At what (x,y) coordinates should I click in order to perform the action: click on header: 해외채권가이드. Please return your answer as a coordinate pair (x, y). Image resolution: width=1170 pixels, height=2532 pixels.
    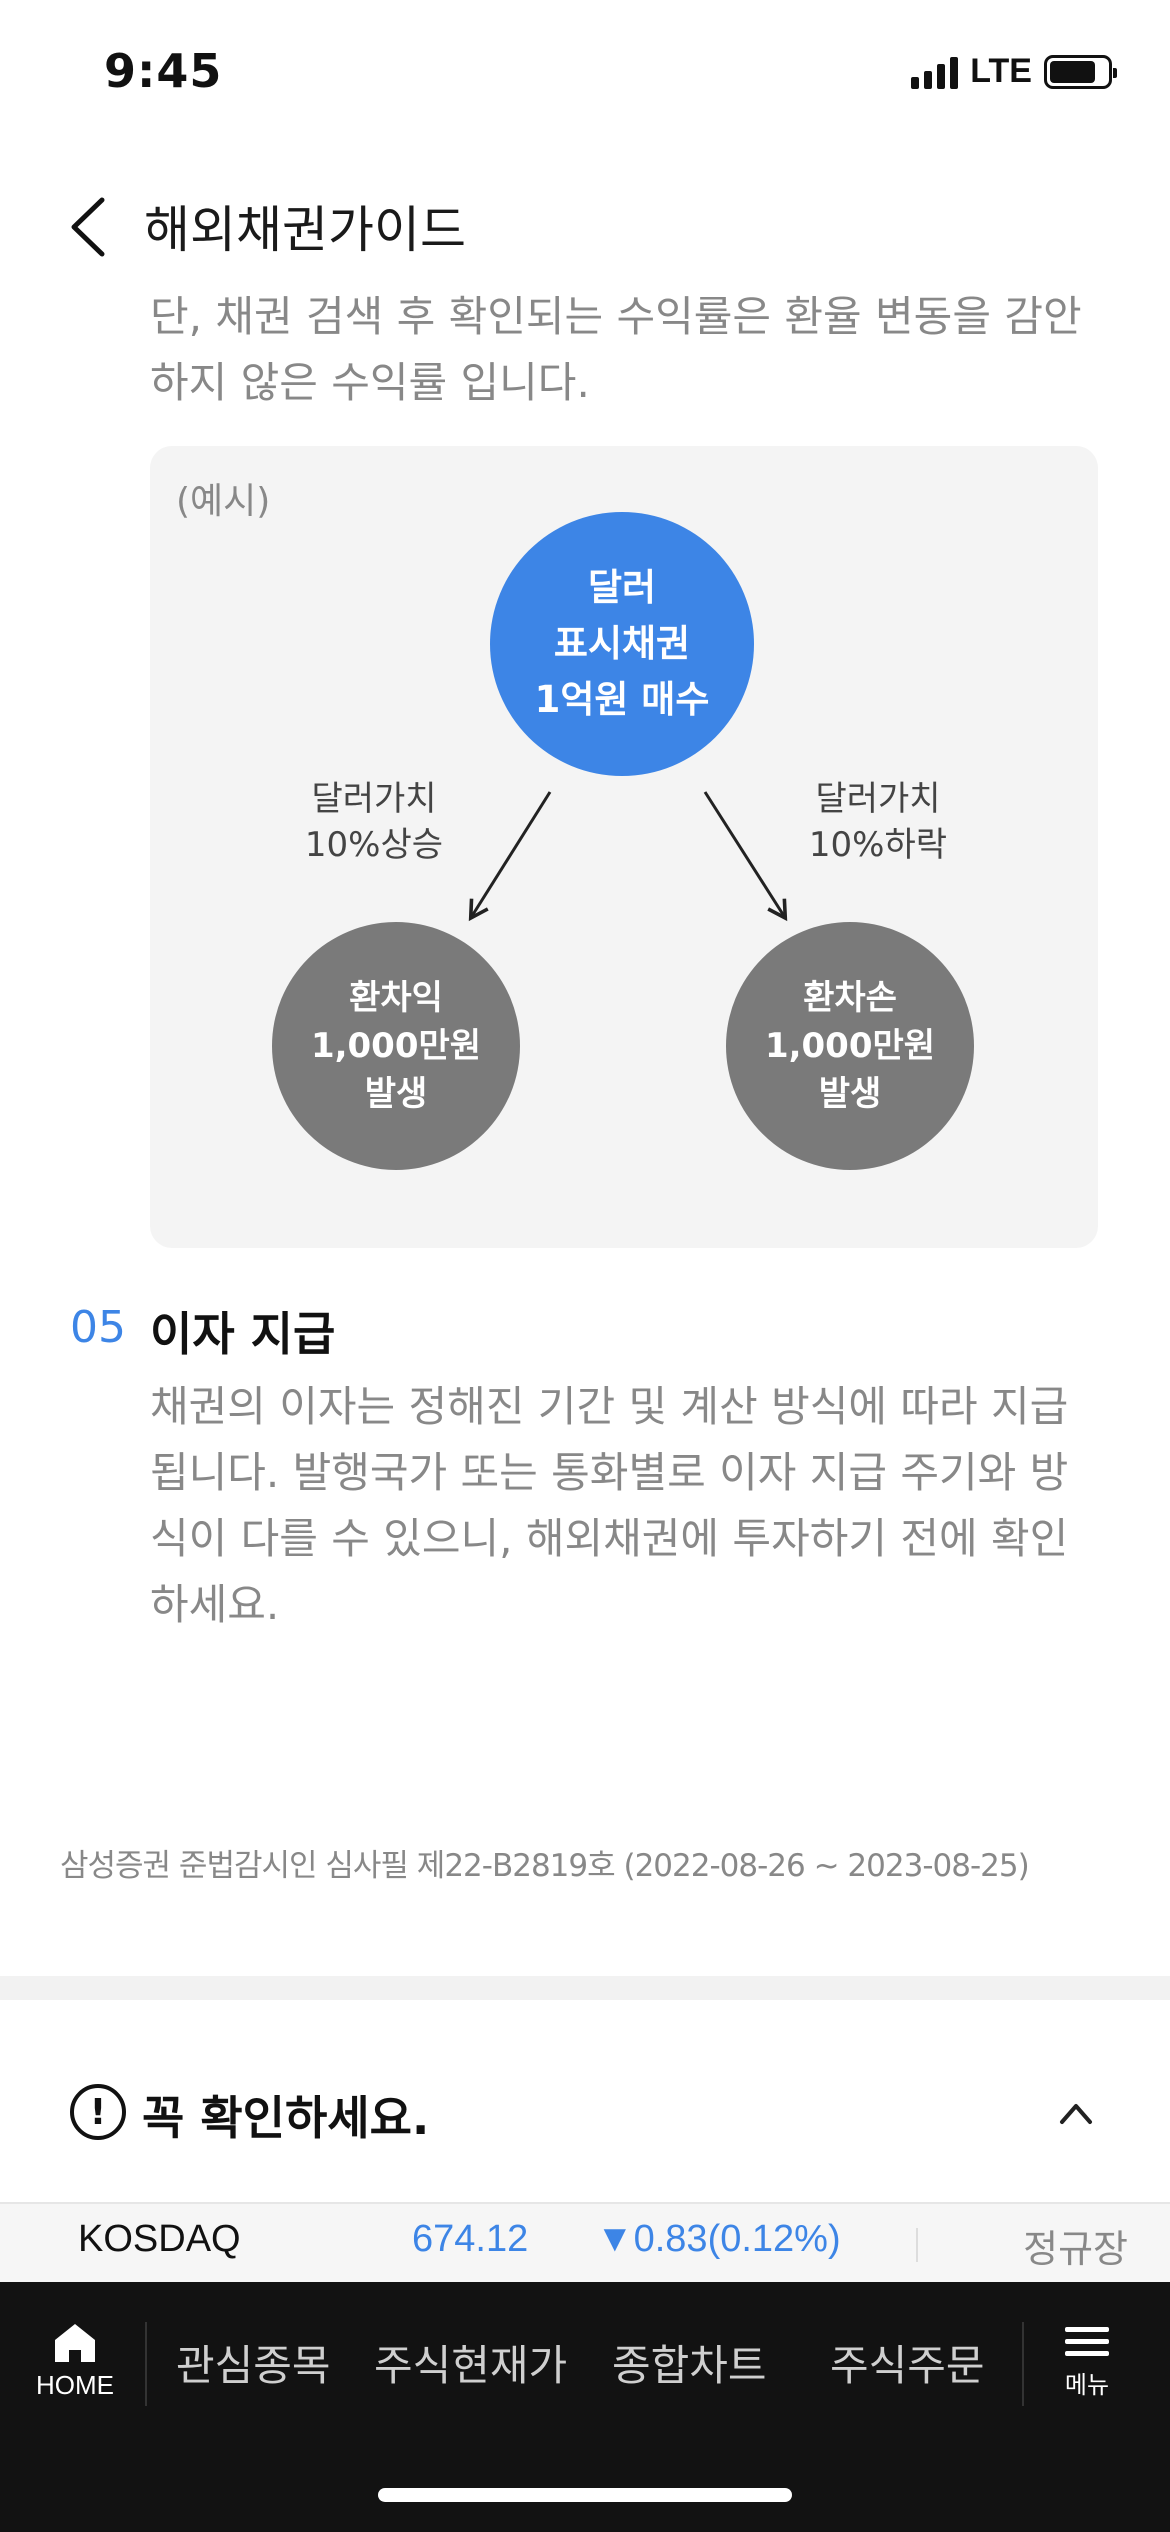
    Looking at the image, I should click on (585, 225).